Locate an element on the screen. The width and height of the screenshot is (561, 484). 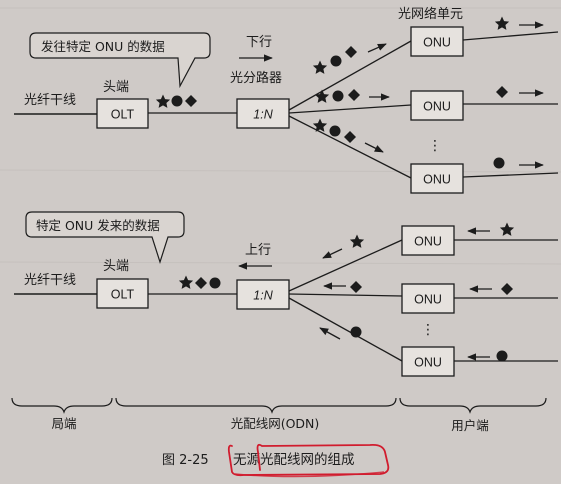
upstream-callout-text: 特定 ONU 发来的数据 is located at coordinates (98, 225).